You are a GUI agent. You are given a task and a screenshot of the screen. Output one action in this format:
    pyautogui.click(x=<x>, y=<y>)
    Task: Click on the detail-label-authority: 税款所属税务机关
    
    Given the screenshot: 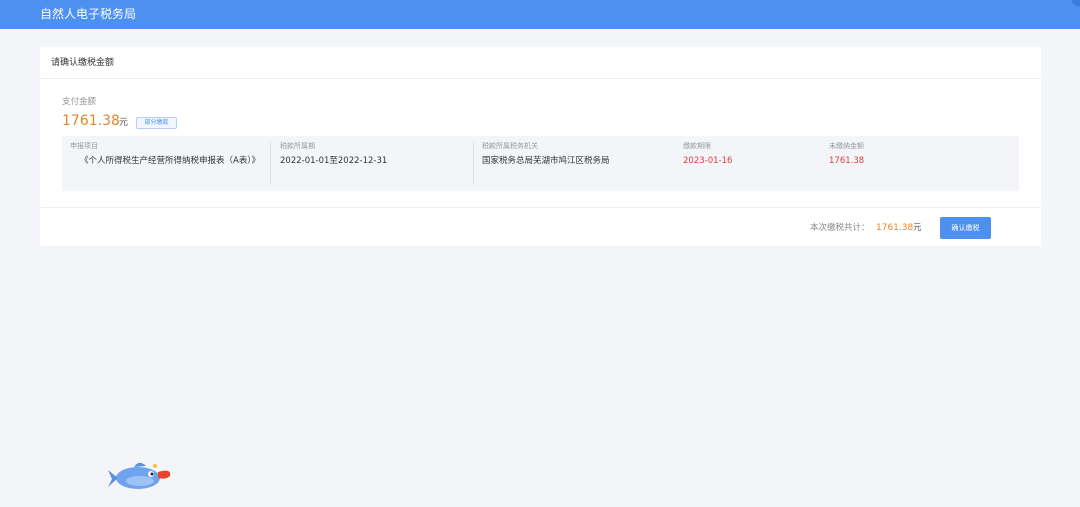 What is the action you would take?
    pyautogui.click(x=510, y=146)
    